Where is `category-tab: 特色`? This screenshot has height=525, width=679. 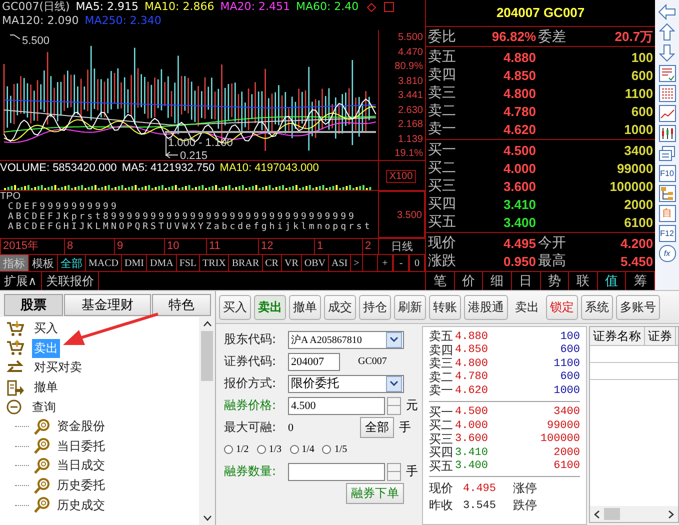 category-tab: 特色 is located at coordinates (181, 305).